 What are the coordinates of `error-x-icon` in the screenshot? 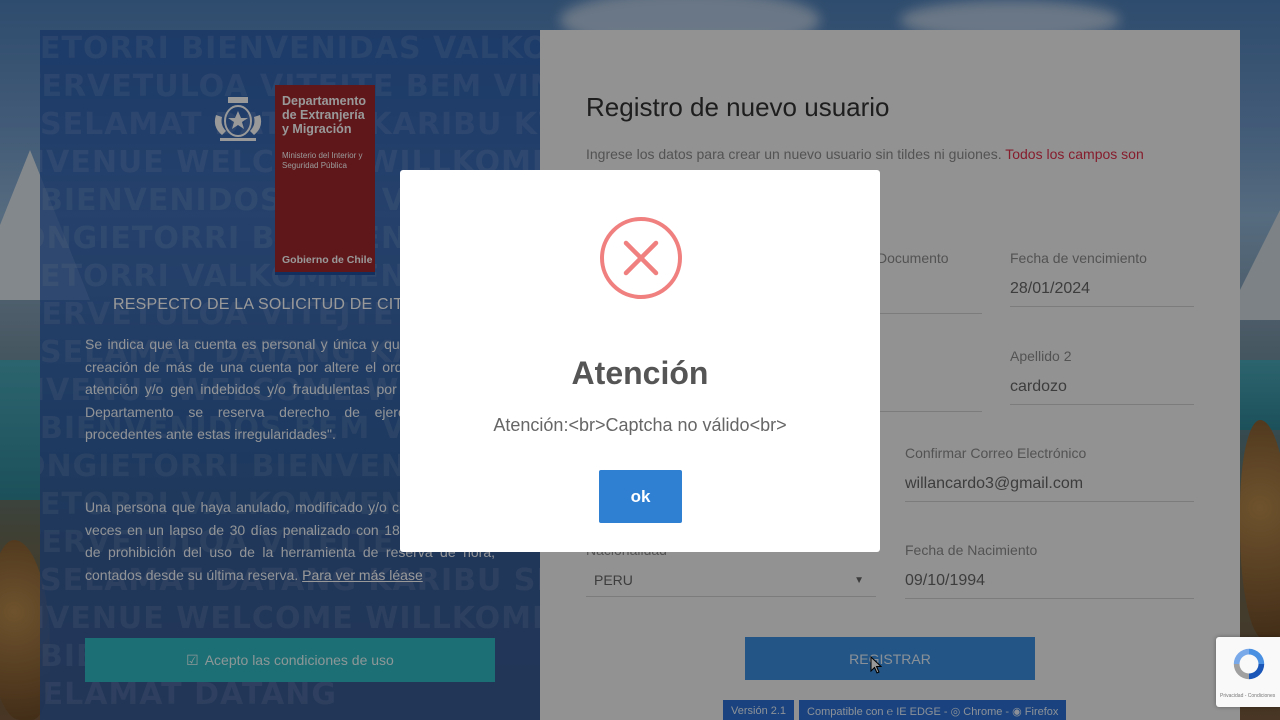 It's located at (641, 258).